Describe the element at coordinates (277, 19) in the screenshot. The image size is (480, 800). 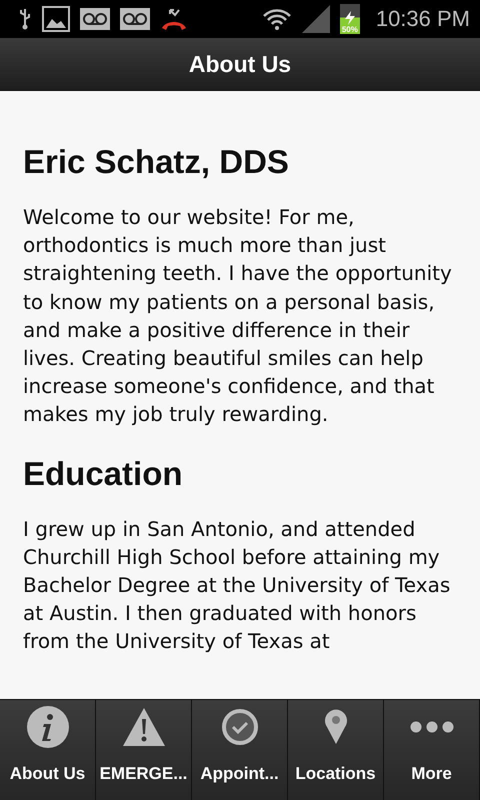
I see `wifi-icon` at that location.